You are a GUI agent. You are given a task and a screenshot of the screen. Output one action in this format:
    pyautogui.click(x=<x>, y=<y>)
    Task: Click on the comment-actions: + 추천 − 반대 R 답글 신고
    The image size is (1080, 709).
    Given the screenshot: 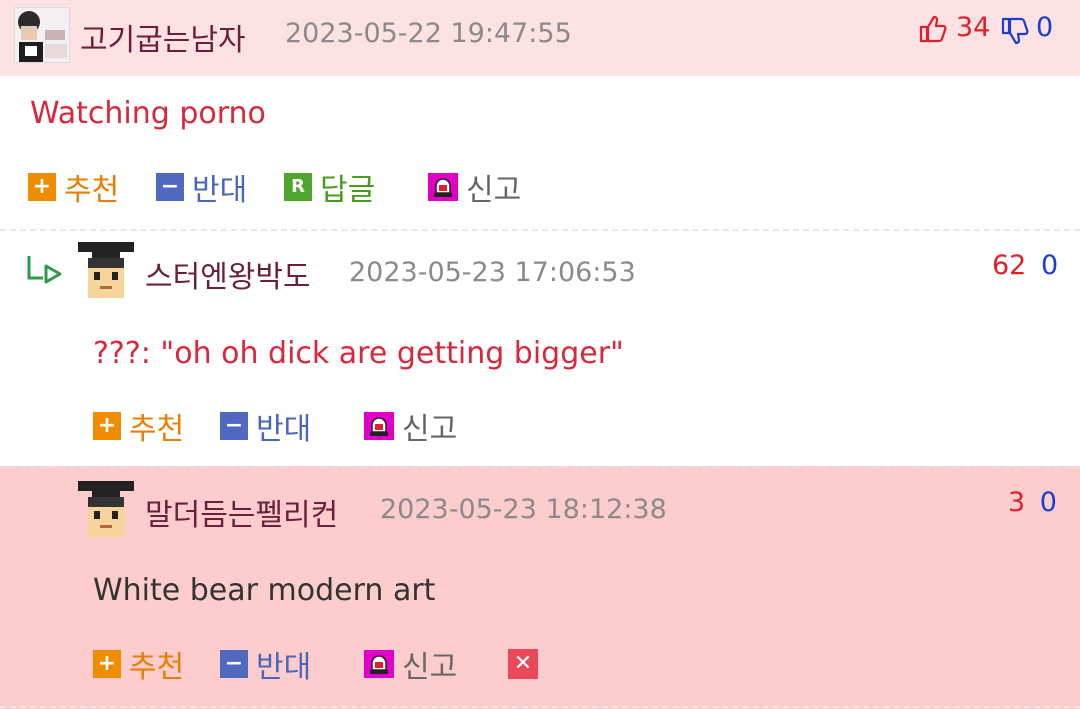 What is the action you would take?
    pyautogui.click(x=328, y=187)
    